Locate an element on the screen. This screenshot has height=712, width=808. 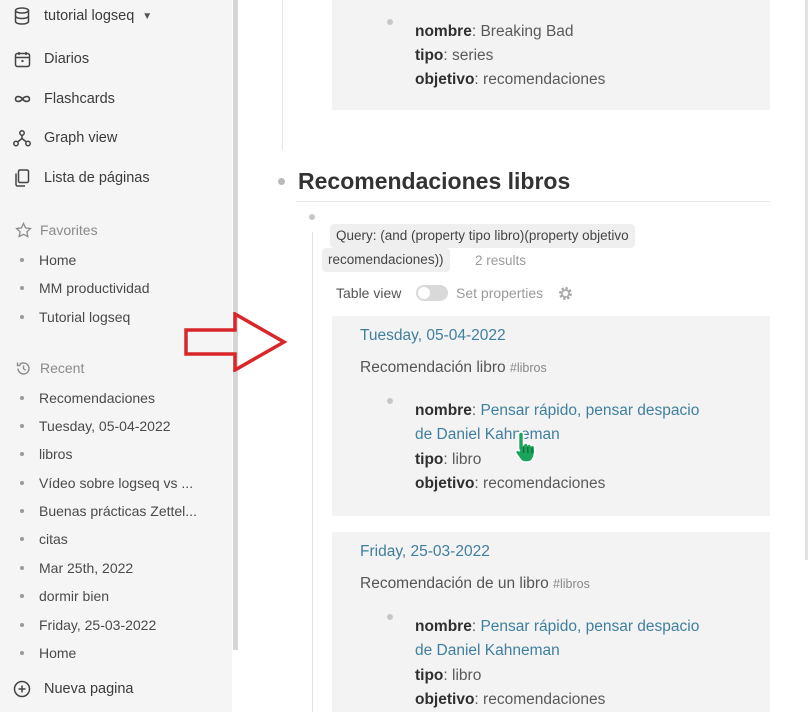
property-nombre-continued: de Daniel Kahneman is located at coordinates (487, 651).